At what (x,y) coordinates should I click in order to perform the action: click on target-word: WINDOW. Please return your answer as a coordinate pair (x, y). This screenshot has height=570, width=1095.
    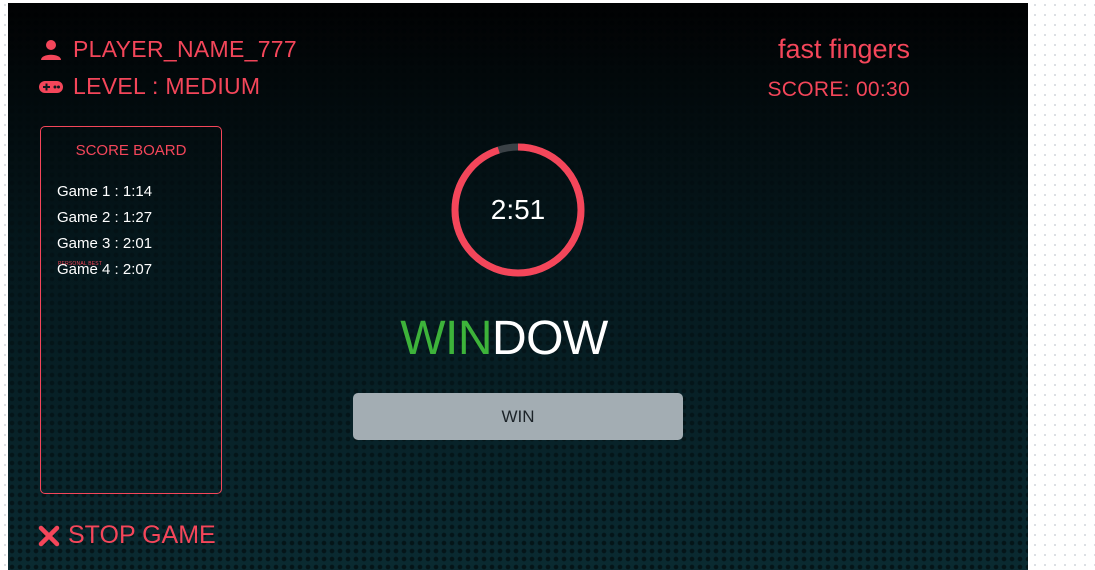
    Looking at the image, I should click on (504, 338).